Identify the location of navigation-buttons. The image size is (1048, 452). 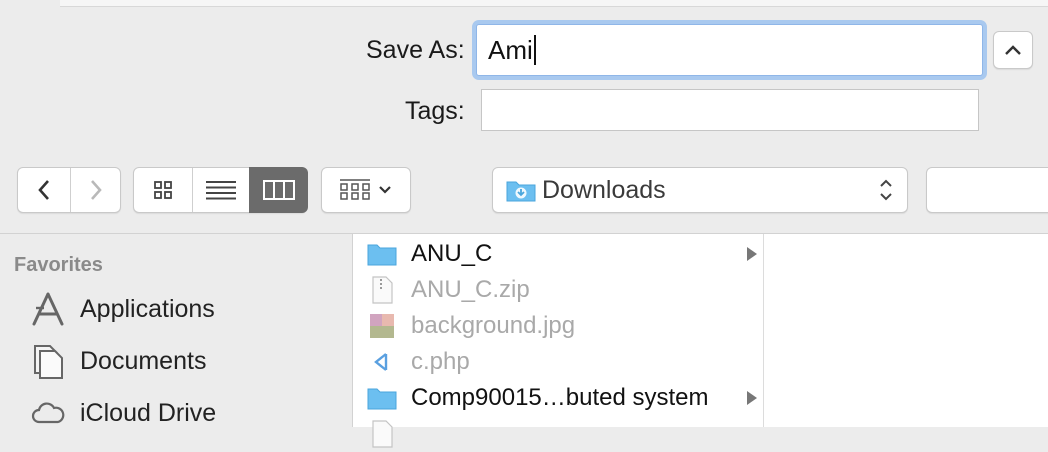
(69, 190).